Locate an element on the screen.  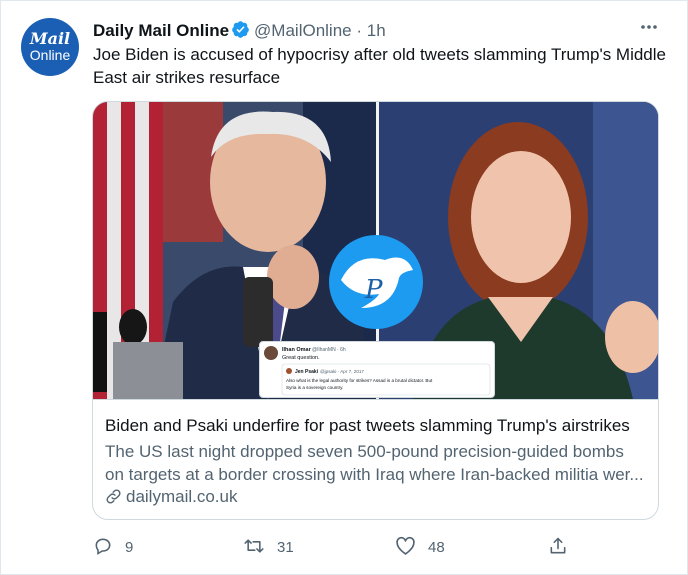
retweet-button: 31 is located at coordinates (268, 548).